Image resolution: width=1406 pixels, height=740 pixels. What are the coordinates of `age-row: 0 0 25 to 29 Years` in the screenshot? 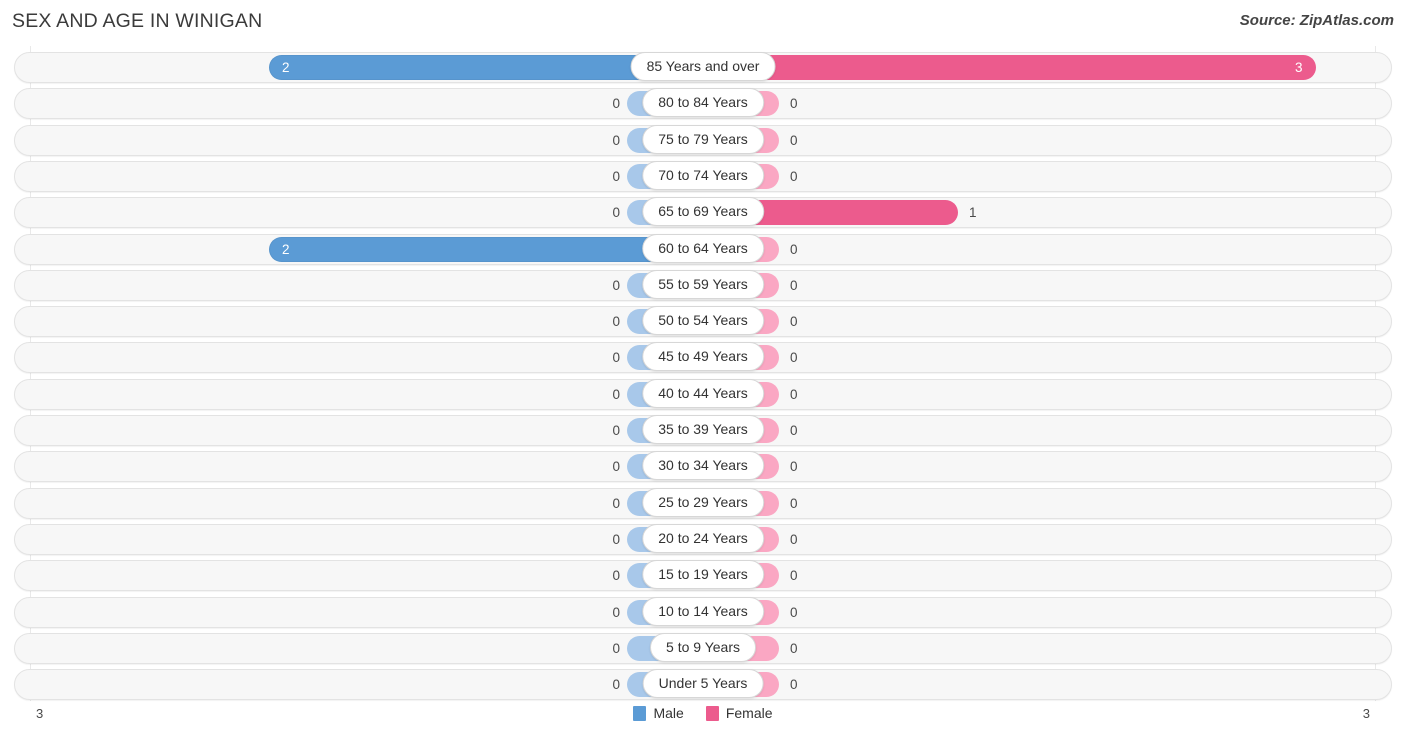 It's located at (703, 503).